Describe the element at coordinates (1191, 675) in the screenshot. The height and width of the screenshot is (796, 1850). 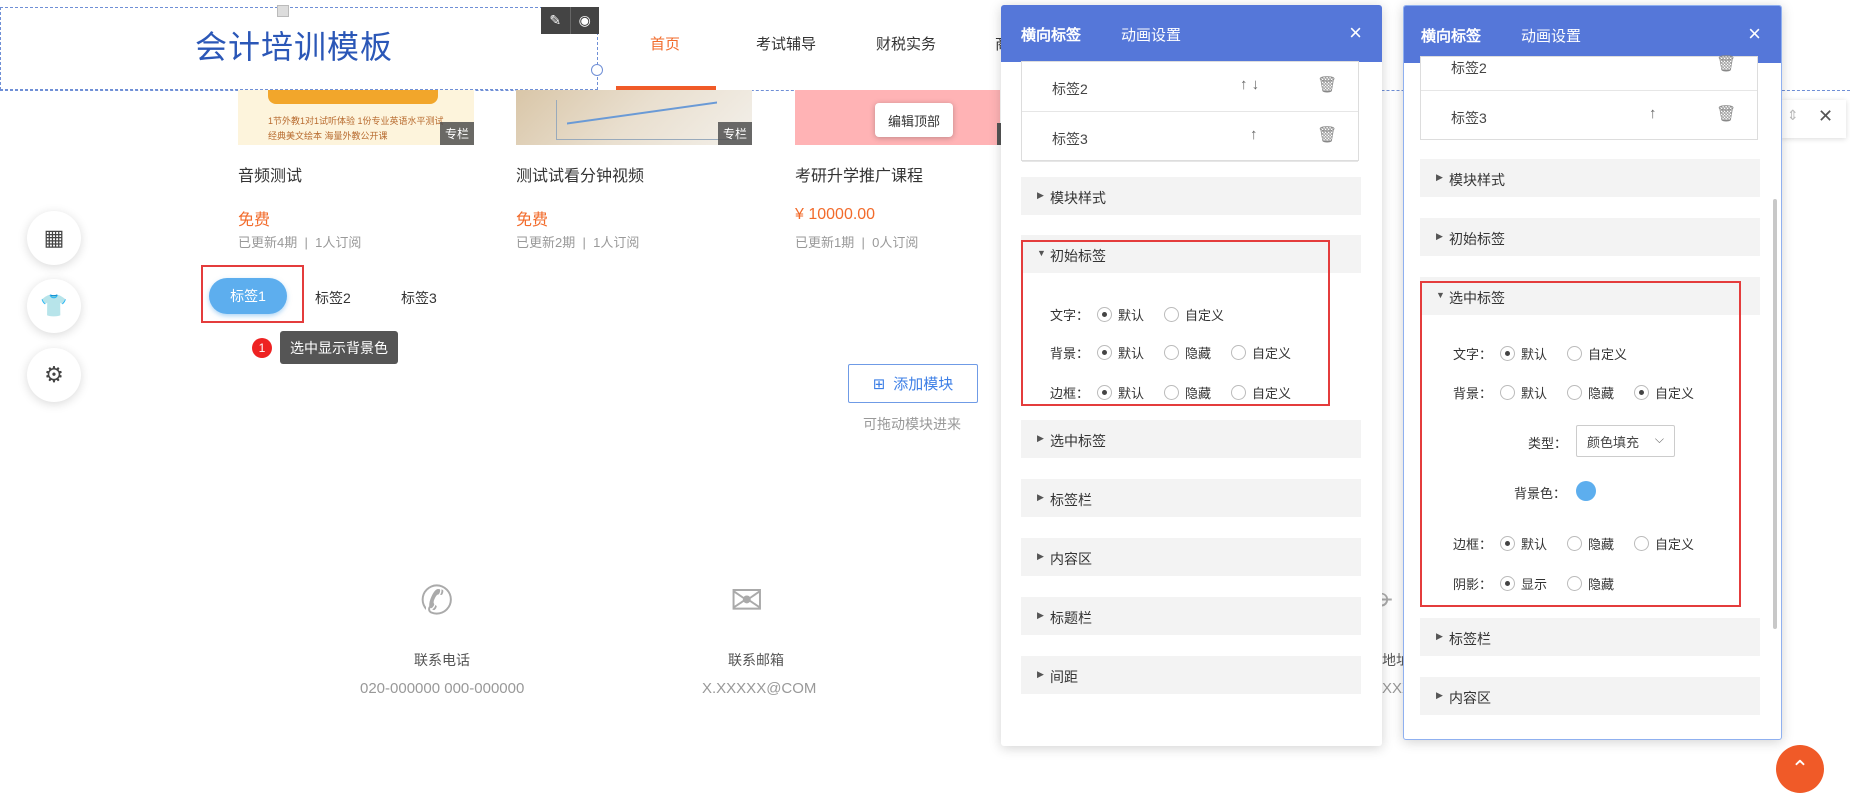
I see `section-spacing: ▶ 间距` at that location.